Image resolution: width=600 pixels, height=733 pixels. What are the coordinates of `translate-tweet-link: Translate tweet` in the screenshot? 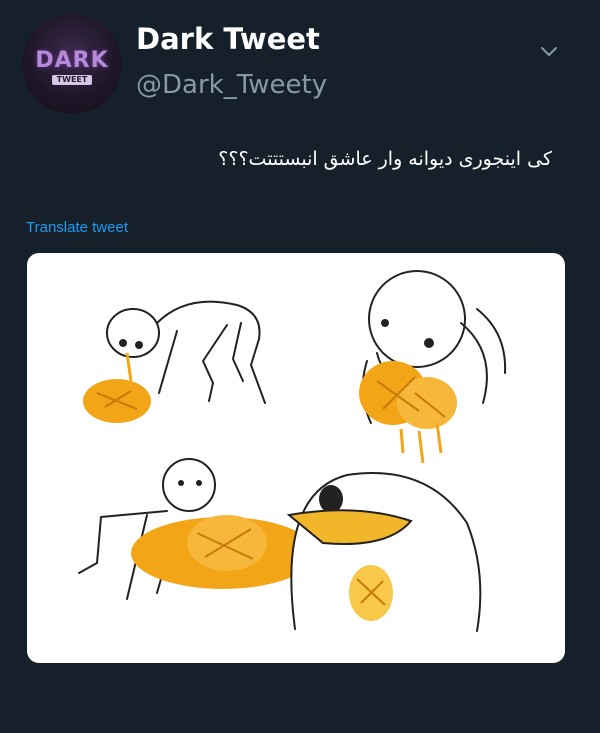 It's located at (77, 227).